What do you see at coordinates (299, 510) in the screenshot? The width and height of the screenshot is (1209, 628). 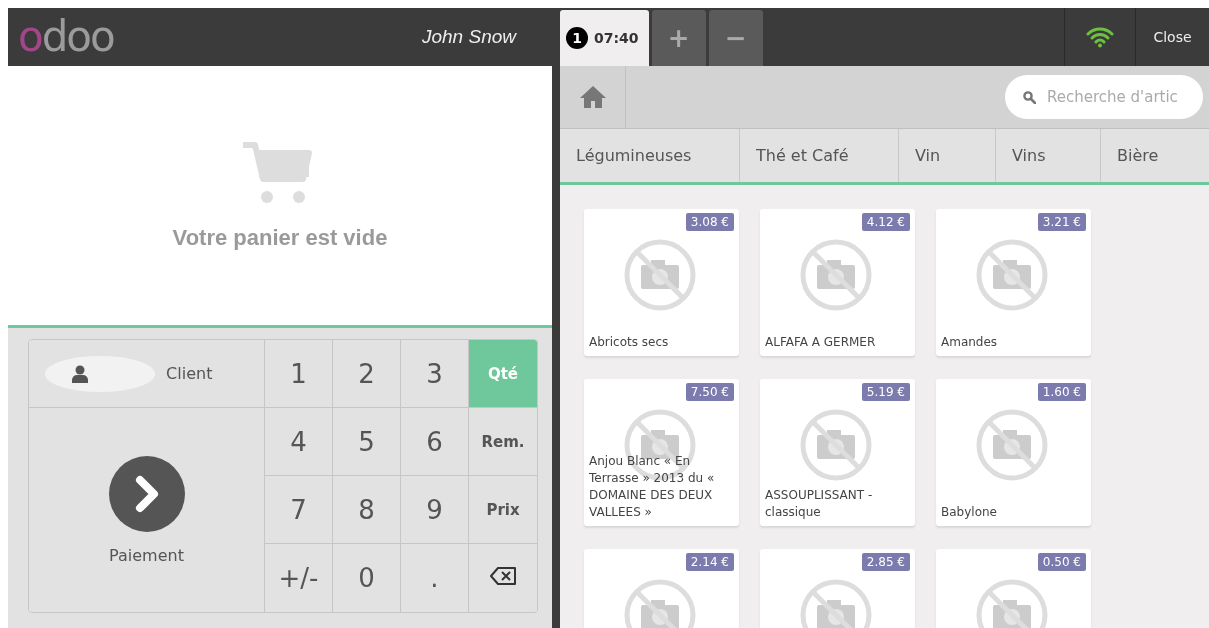 I see `numpad-key: 7` at bounding box center [299, 510].